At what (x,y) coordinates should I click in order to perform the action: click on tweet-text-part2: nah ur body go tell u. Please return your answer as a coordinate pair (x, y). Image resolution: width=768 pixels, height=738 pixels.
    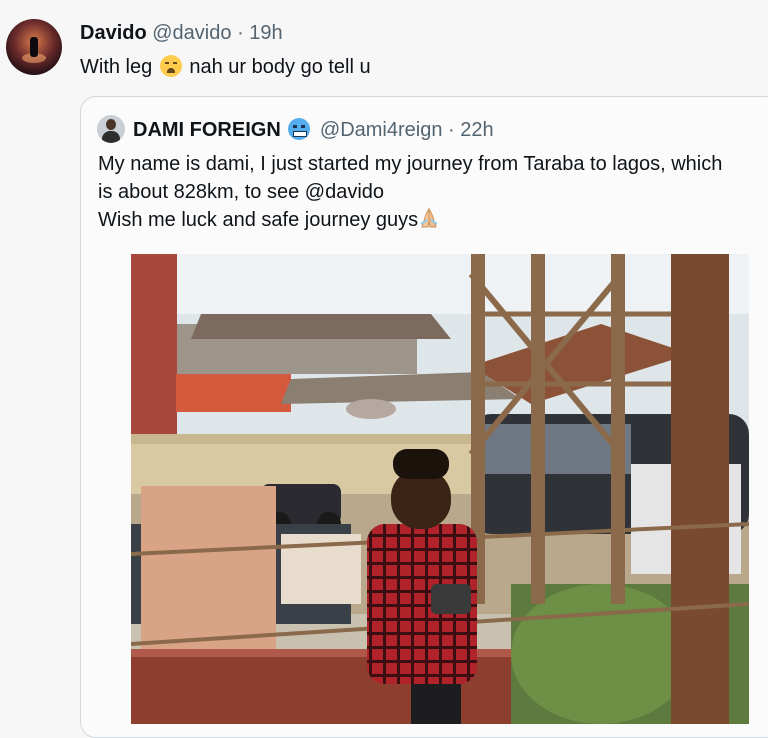
    Looking at the image, I should click on (280, 67).